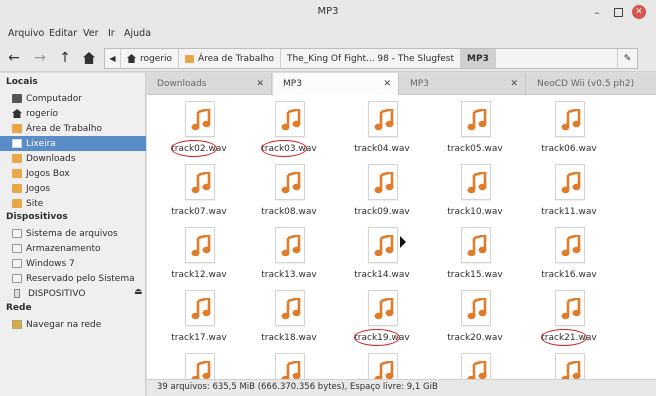  I want to click on home-icon, so click(89, 58).